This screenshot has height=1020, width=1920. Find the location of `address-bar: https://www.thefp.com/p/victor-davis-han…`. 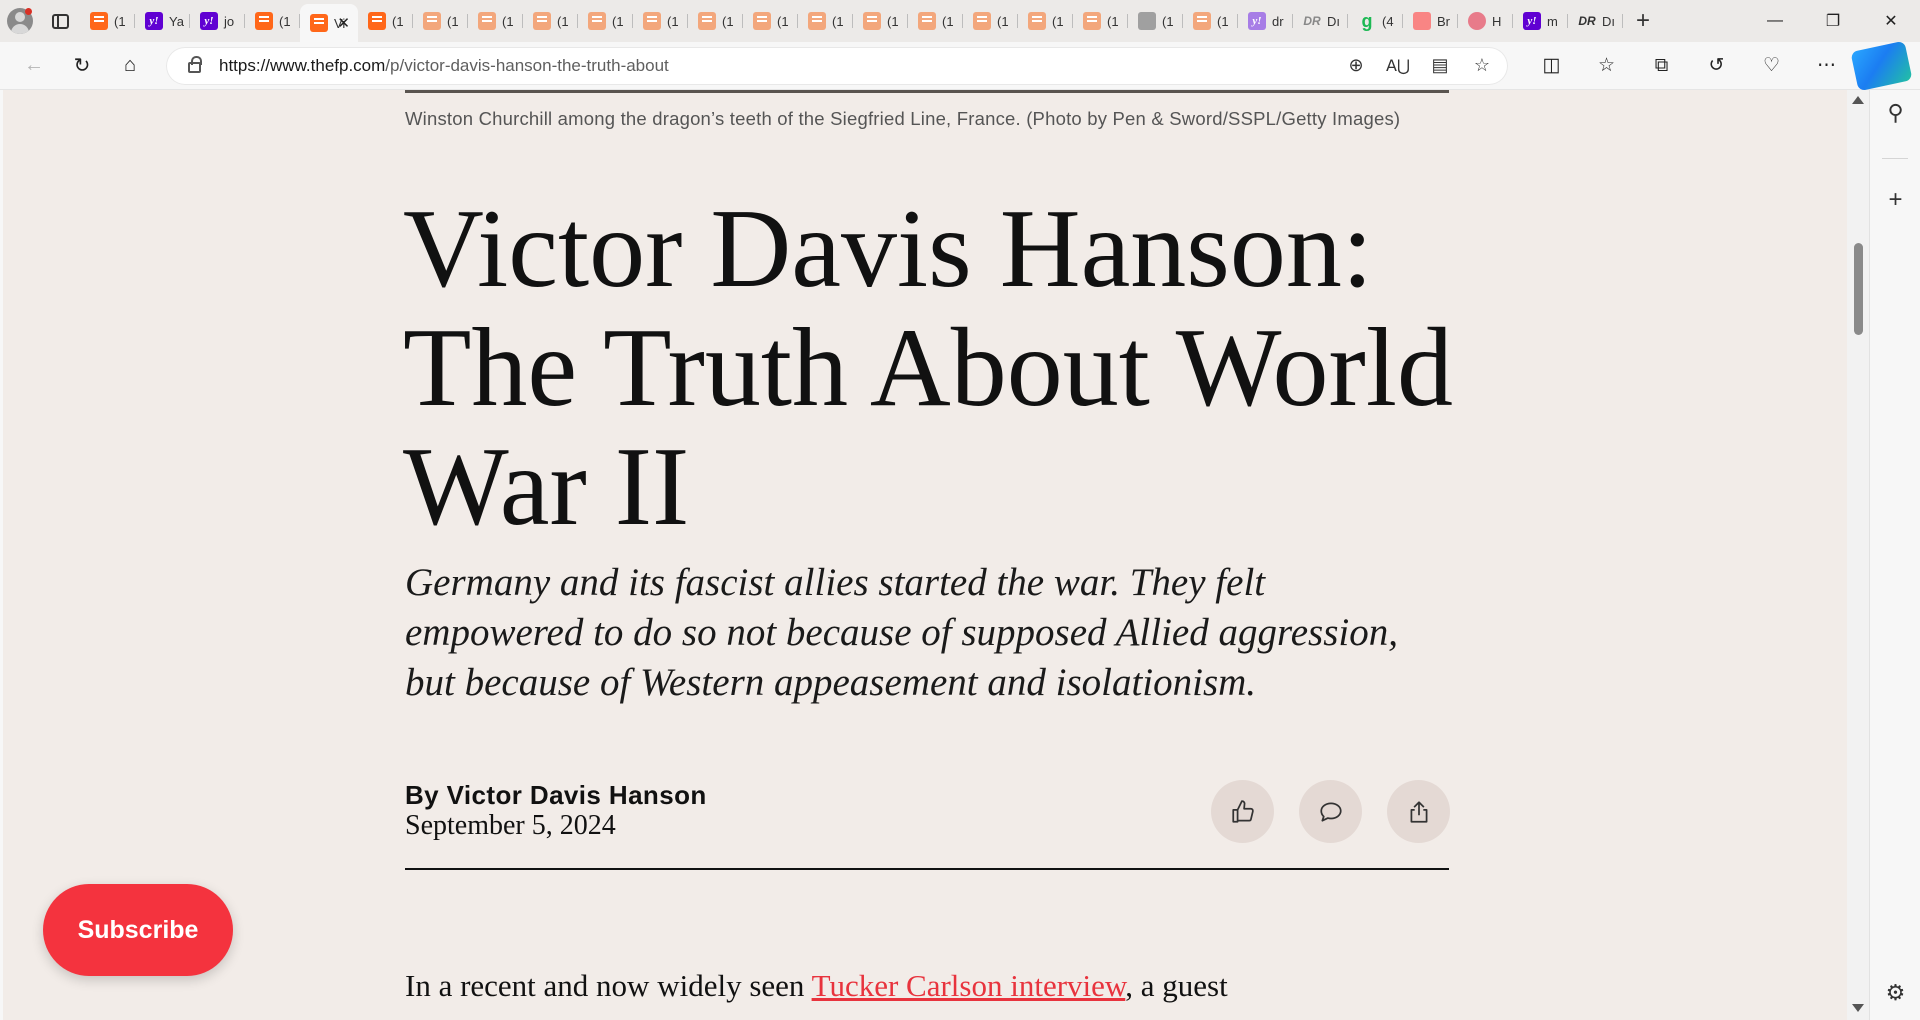

address-bar: https://www.thefp.com/p/victor-davis-han… is located at coordinates (837, 65).